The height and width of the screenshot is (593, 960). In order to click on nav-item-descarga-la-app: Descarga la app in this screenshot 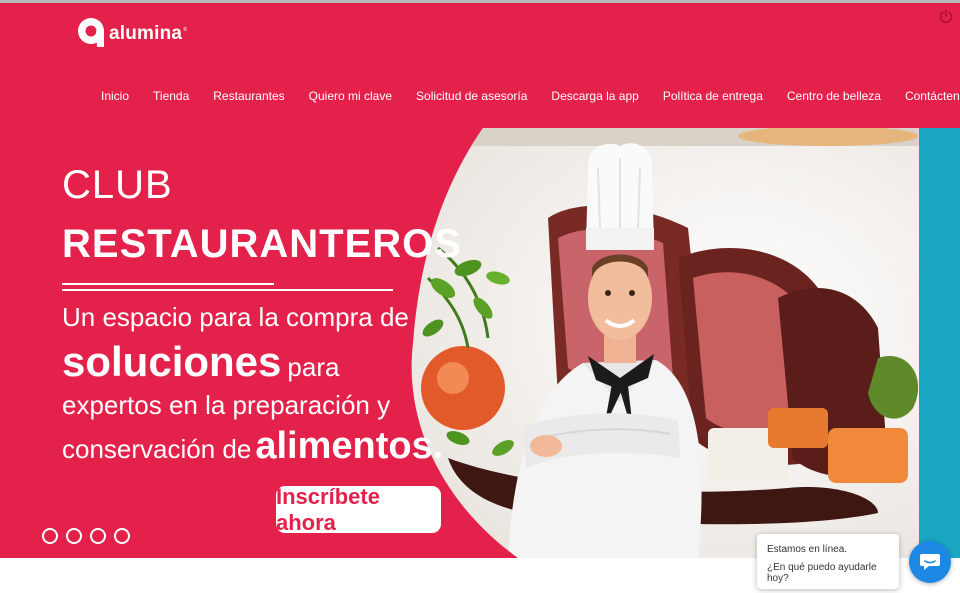, I will do `click(594, 96)`.